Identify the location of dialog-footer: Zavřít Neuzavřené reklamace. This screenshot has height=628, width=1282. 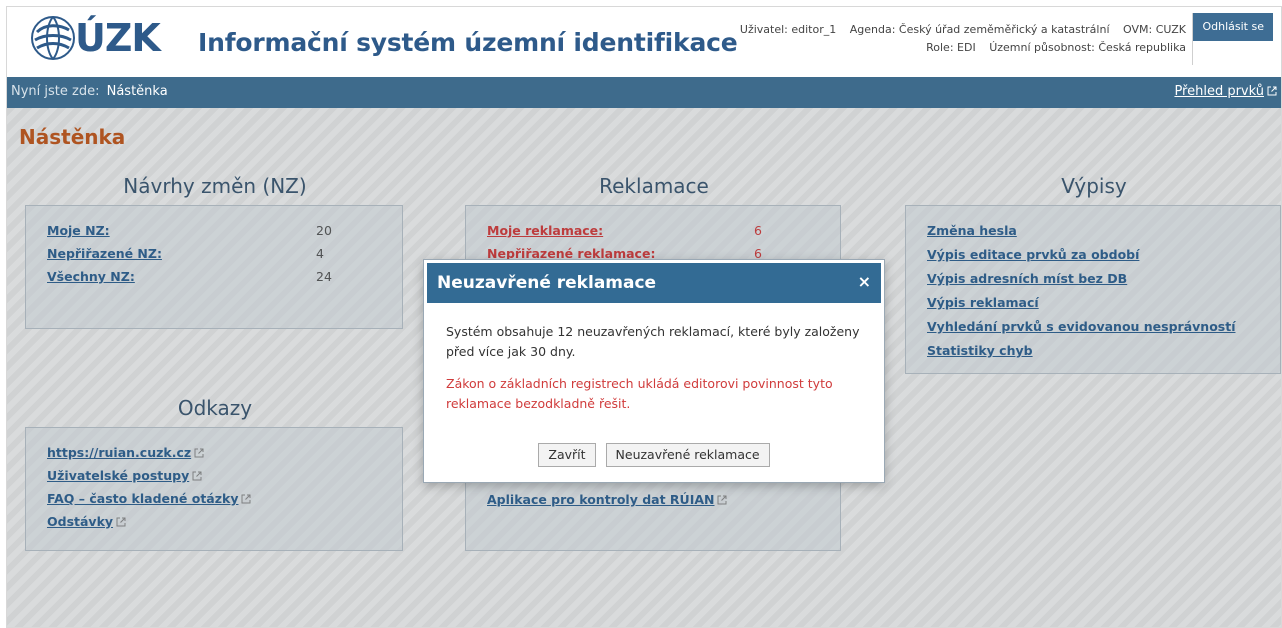
(654, 455).